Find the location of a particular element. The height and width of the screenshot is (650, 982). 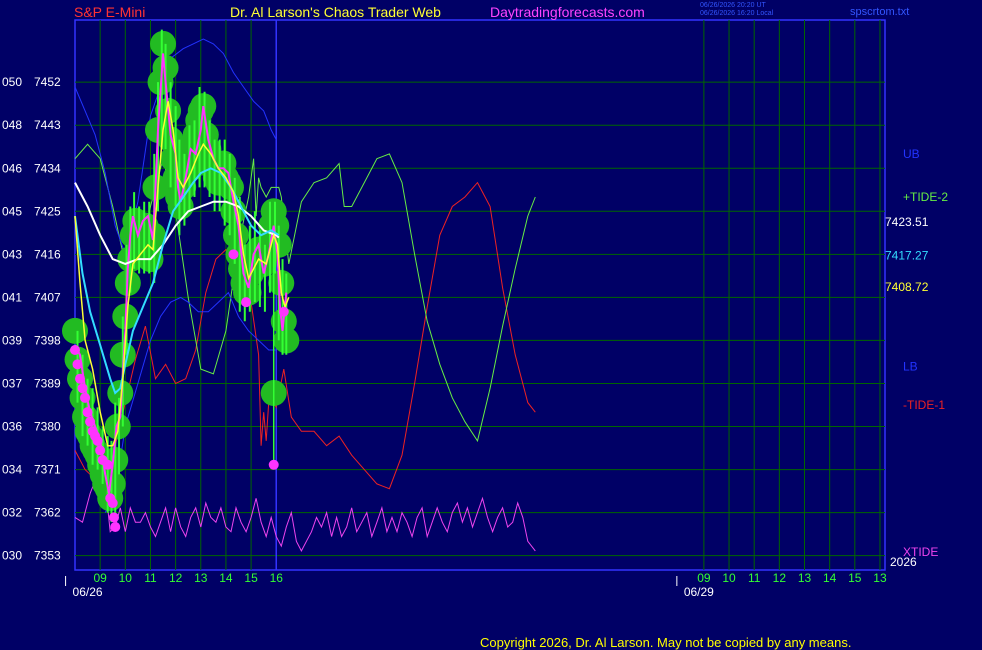

y-tick-label-left: 030 is located at coordinates (12, 556).